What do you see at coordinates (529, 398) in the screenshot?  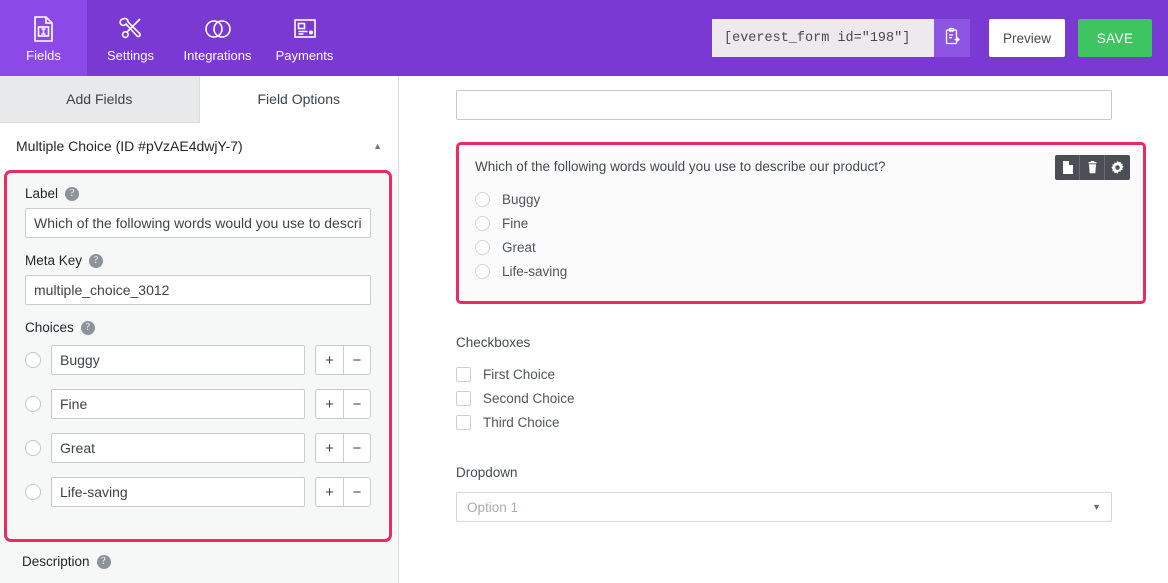 I see `preview-checkbox-label: Second Choice` at bounding box center [529, 398].